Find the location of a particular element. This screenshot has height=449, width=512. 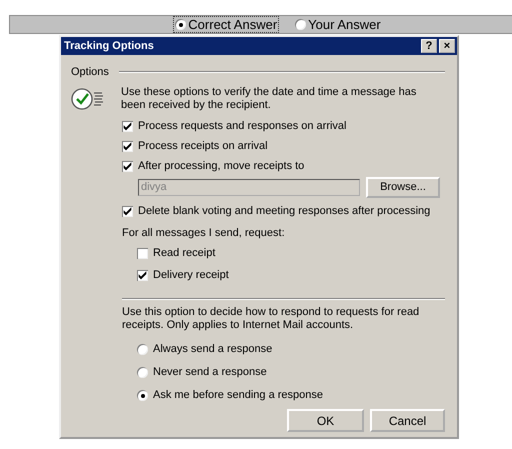

description-text: Use this option to decide how to respond to requests for read receipts. Only applies to Internet Mail accounts. is located at coordinates (271, 319).